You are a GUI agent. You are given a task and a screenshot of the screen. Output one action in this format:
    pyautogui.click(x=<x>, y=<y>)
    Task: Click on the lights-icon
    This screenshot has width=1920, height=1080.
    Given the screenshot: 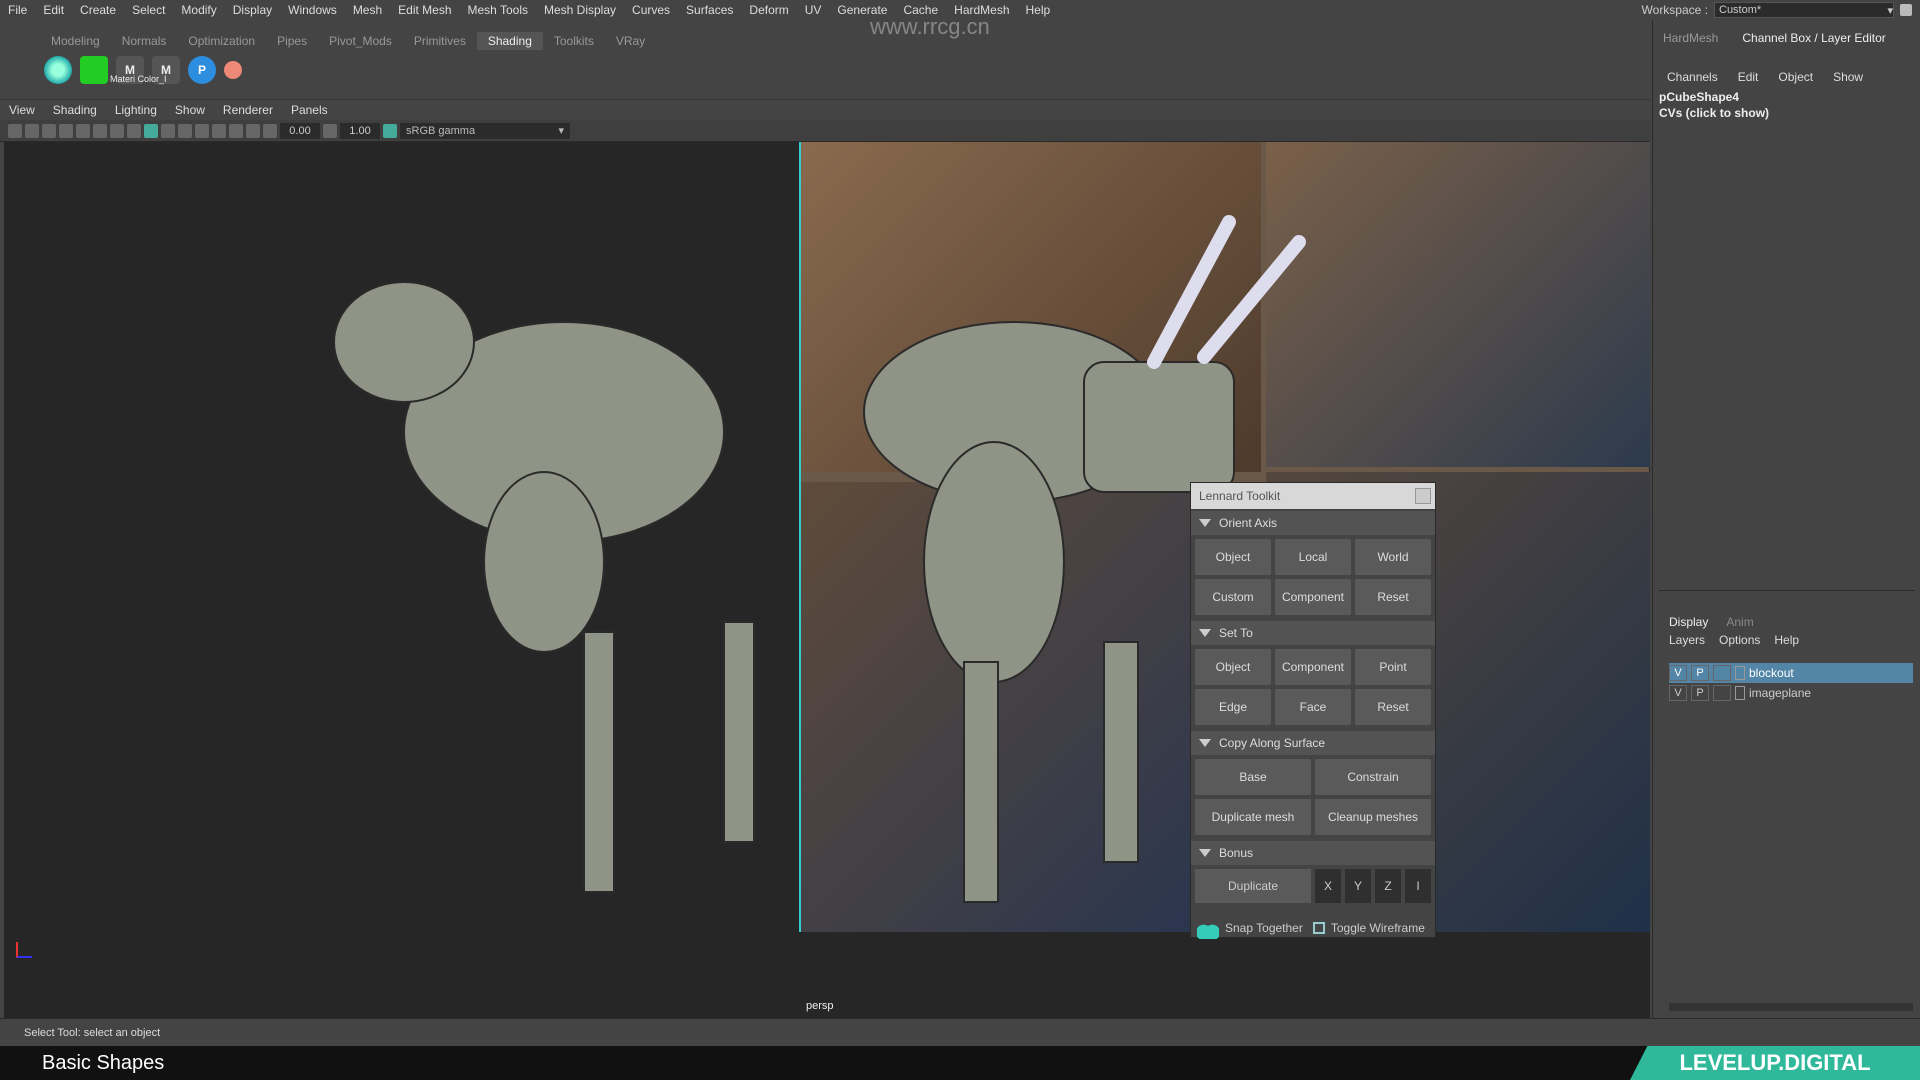 What is the action you would take?
    pyautogui.click(x=185, y=130)
    